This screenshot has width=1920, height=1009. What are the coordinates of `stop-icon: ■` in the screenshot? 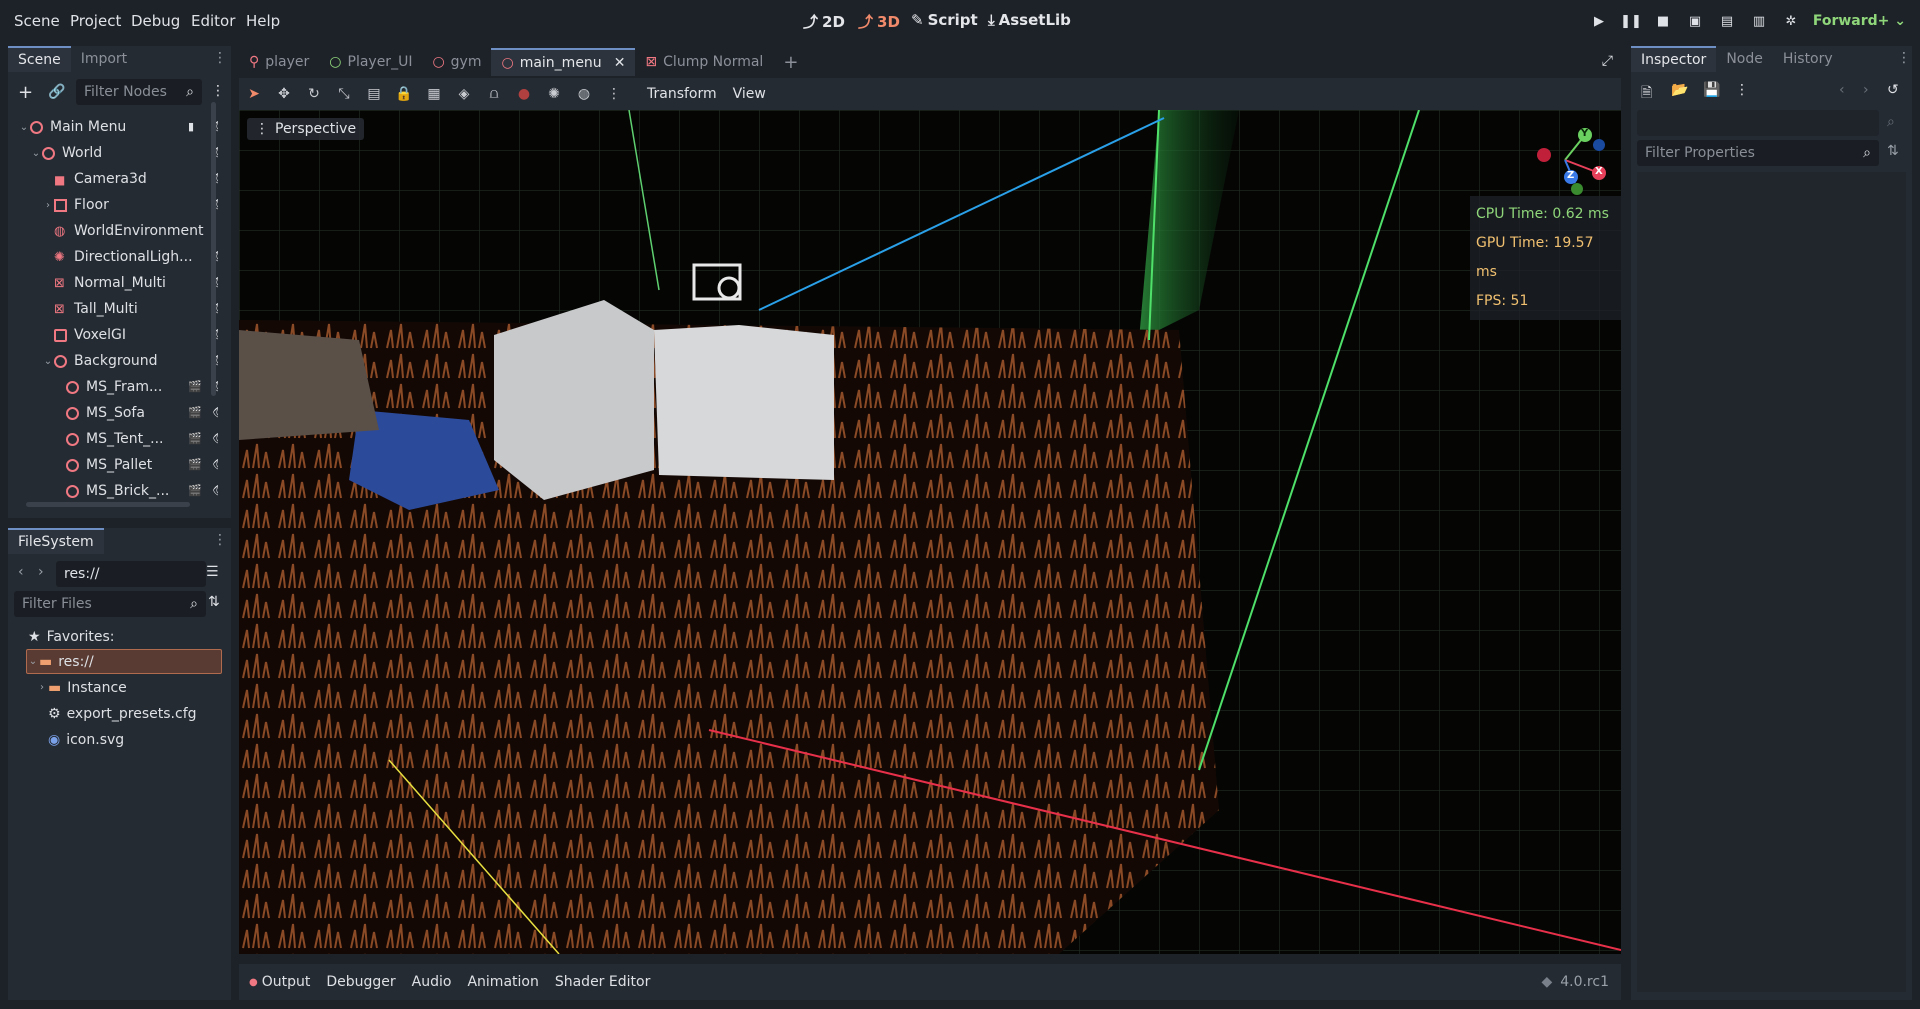 It's located at (1663, 21).